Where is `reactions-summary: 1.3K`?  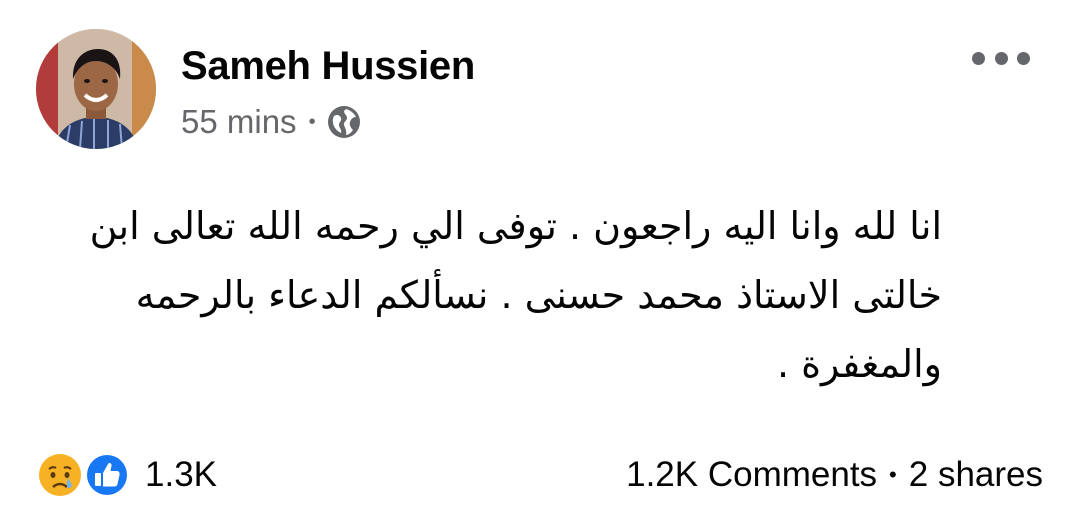 reactions-summary: 1.3K is located at coordinates (126, 475).